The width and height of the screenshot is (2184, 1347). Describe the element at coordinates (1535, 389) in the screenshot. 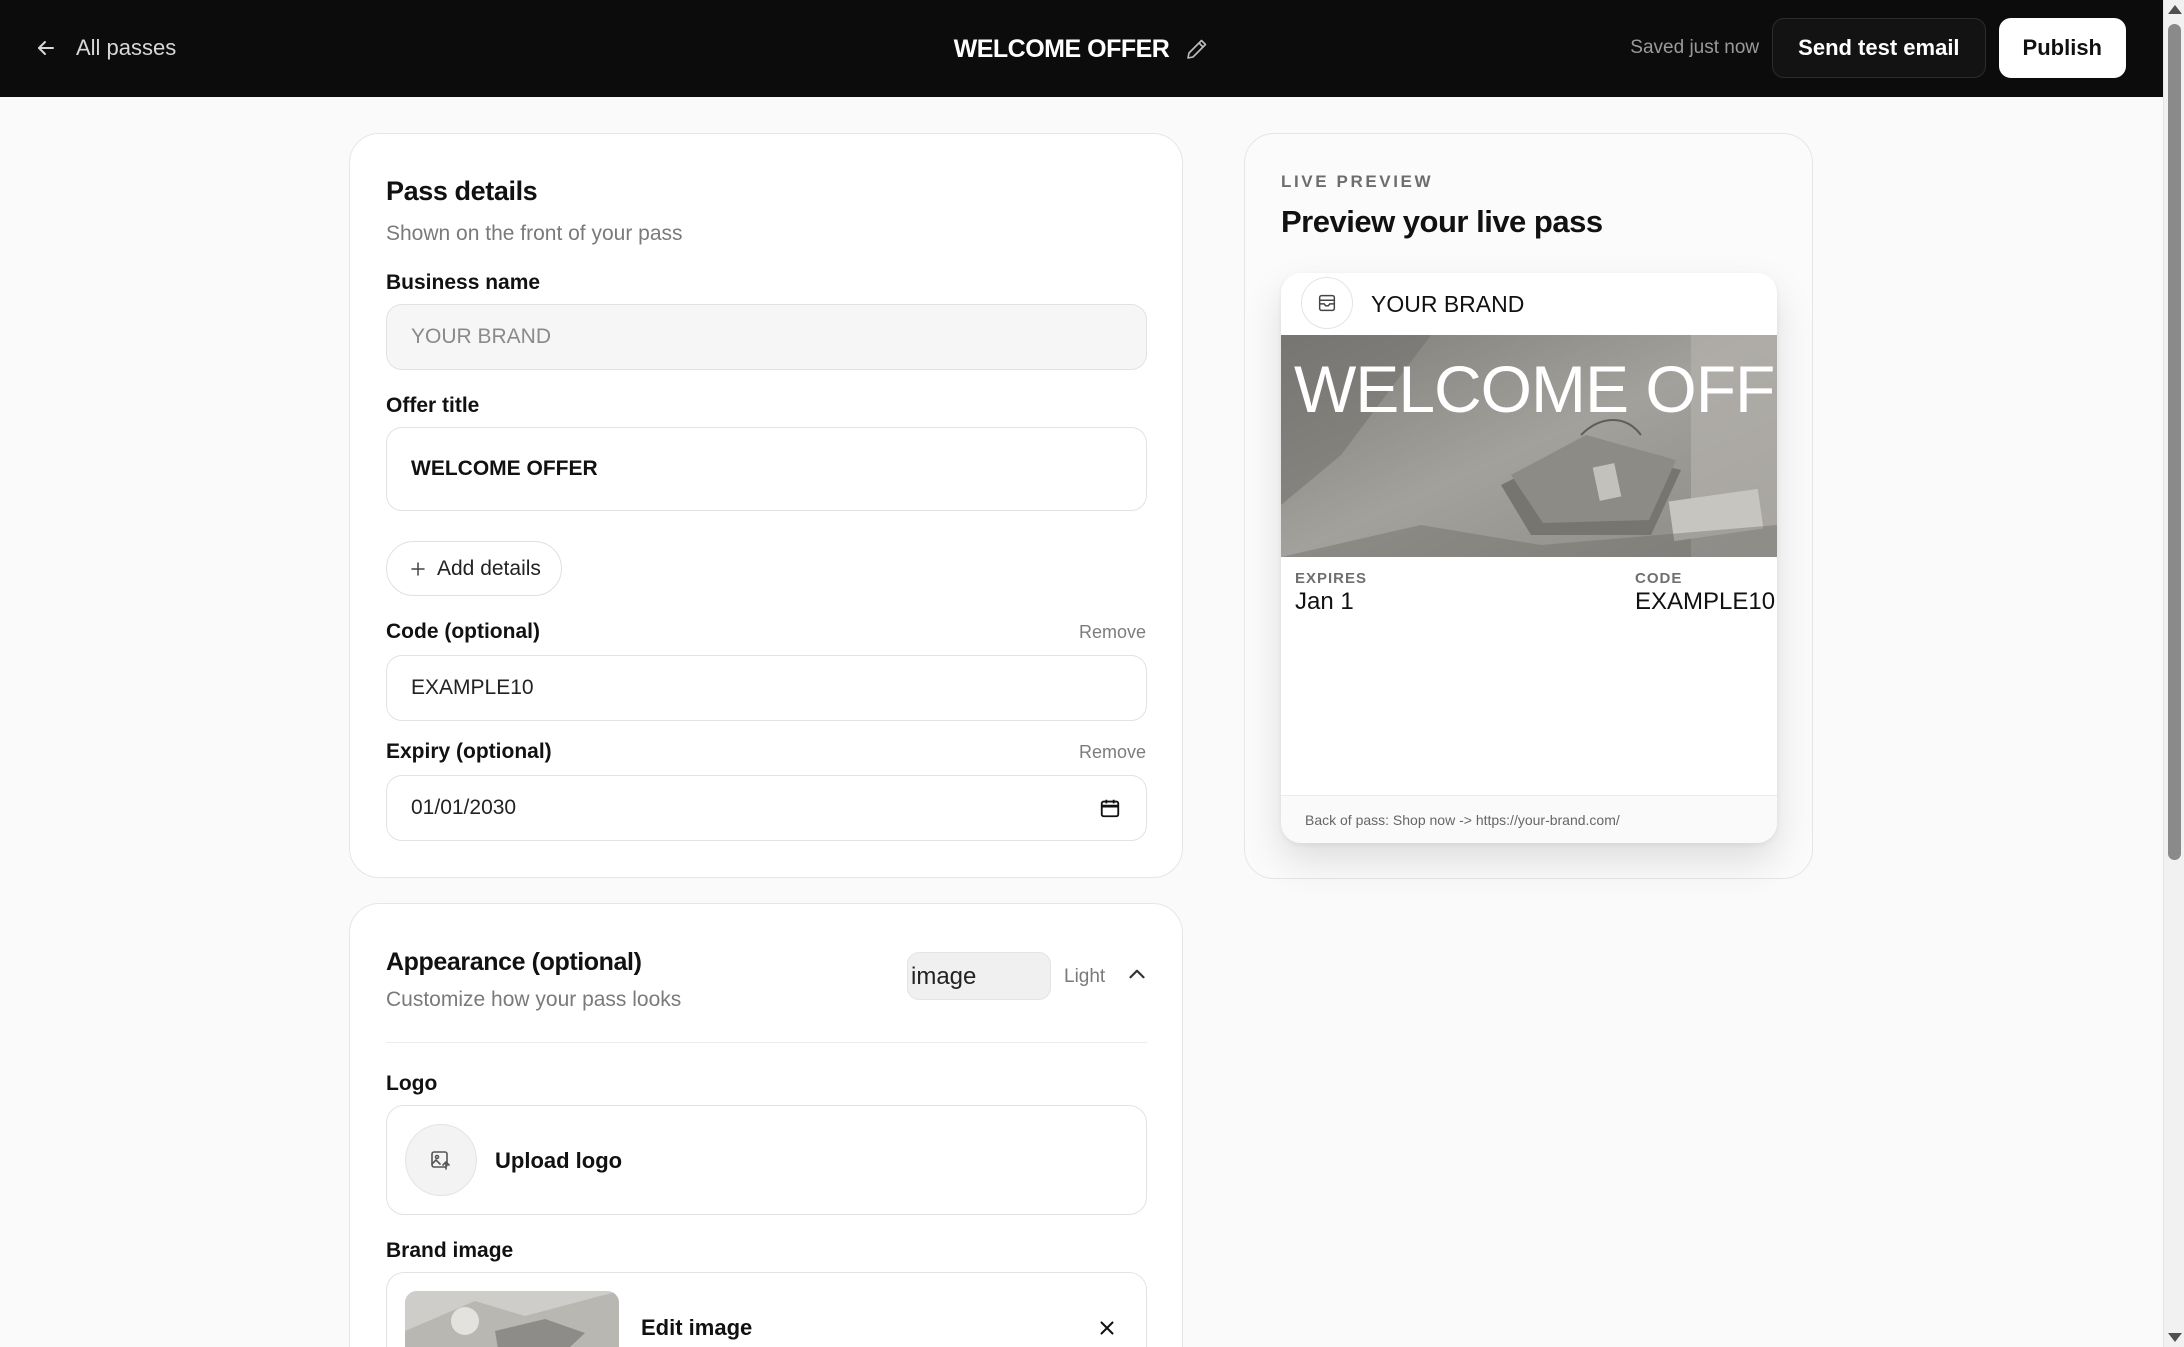

I see `pass-offer-title: WELCOME OFFER` at that location.